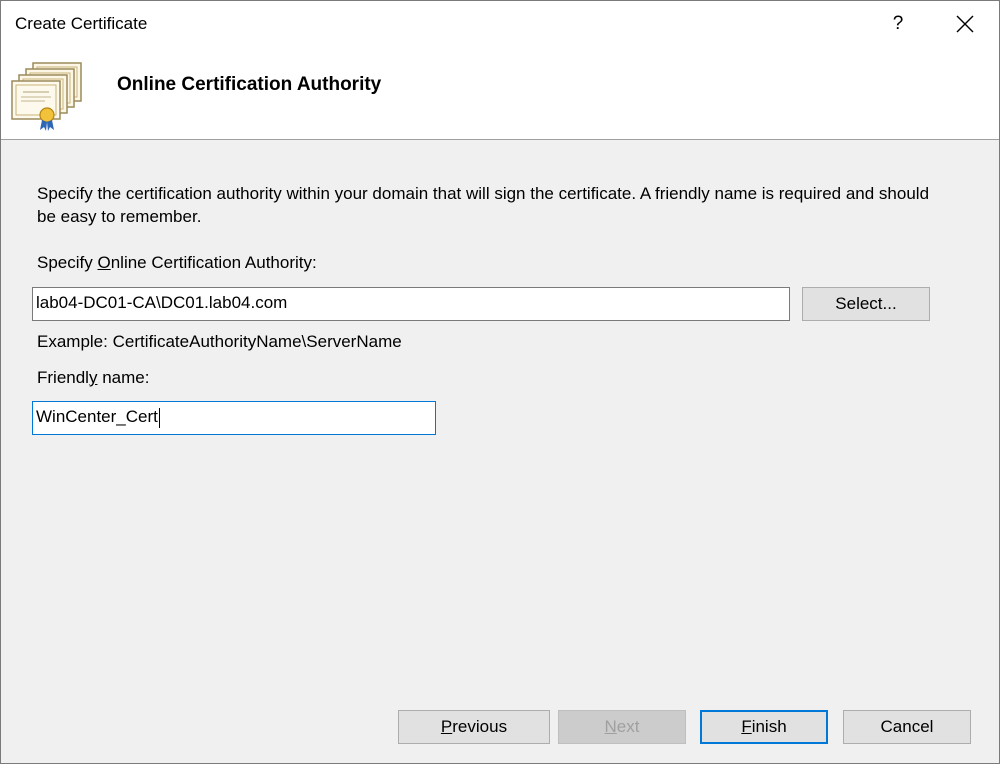 This screenshot has height=764, width=1000. Describe the element at coordinates (123, 377) in the screenshot. I see `friendly-label-suffix: name:` at that location.